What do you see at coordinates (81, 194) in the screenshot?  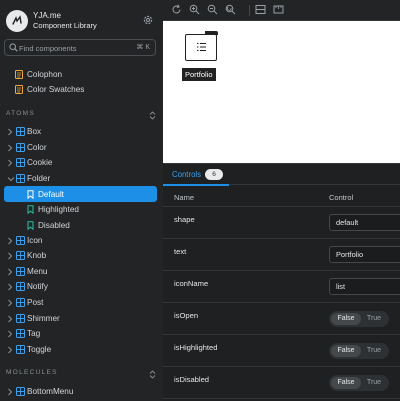 I see `sidebar-story-default: Default` at bounding box center [81, 194].